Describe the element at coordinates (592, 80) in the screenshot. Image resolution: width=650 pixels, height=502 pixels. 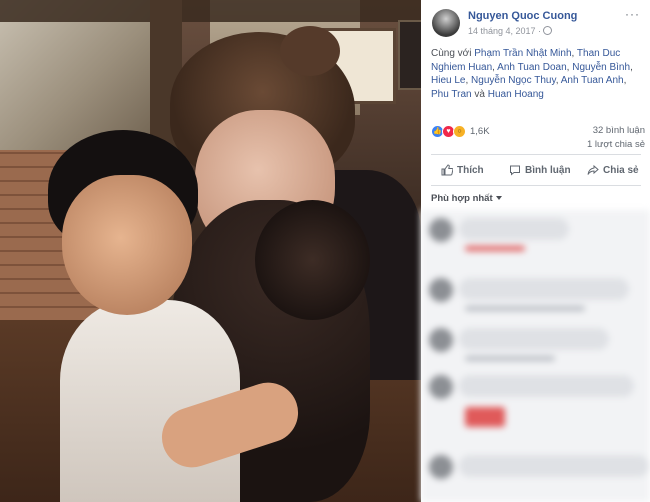
I see `tagged-person-link: Anh Tuan Anh` at that location.